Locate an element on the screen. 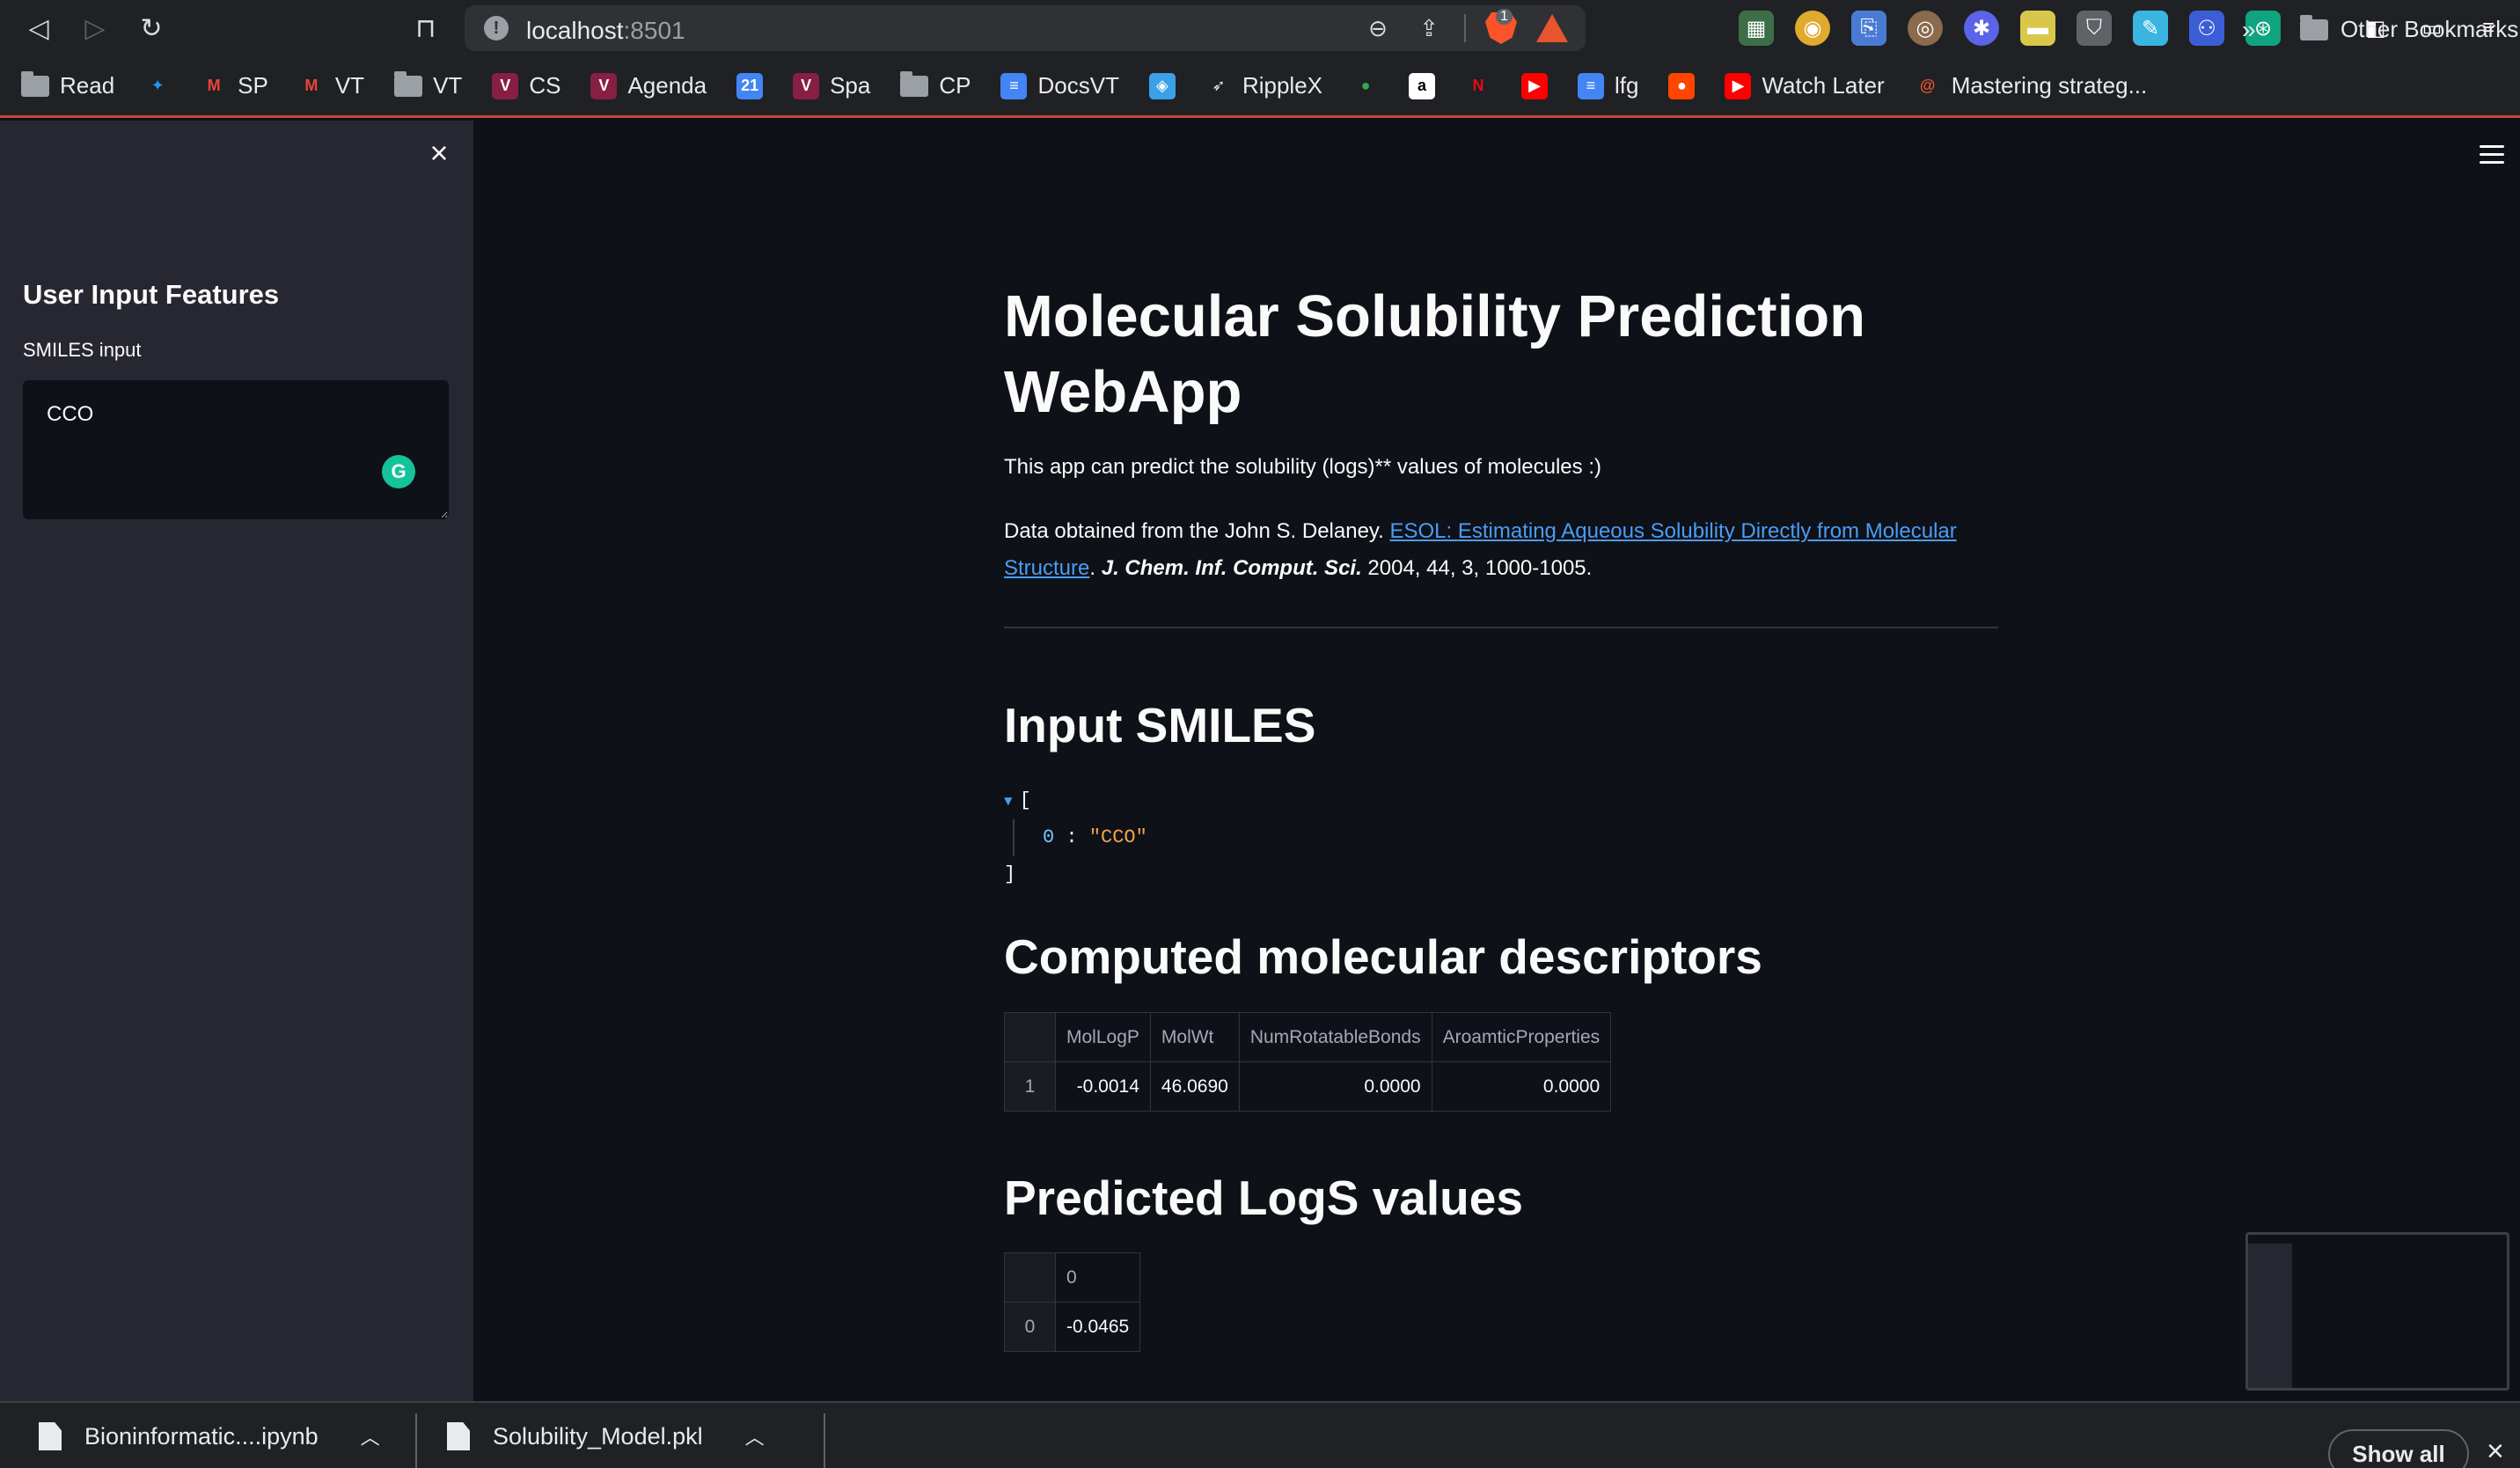 This screenshot has height=1468, width=2520. bookmark-item: N is located at coordinates (1478, 86).